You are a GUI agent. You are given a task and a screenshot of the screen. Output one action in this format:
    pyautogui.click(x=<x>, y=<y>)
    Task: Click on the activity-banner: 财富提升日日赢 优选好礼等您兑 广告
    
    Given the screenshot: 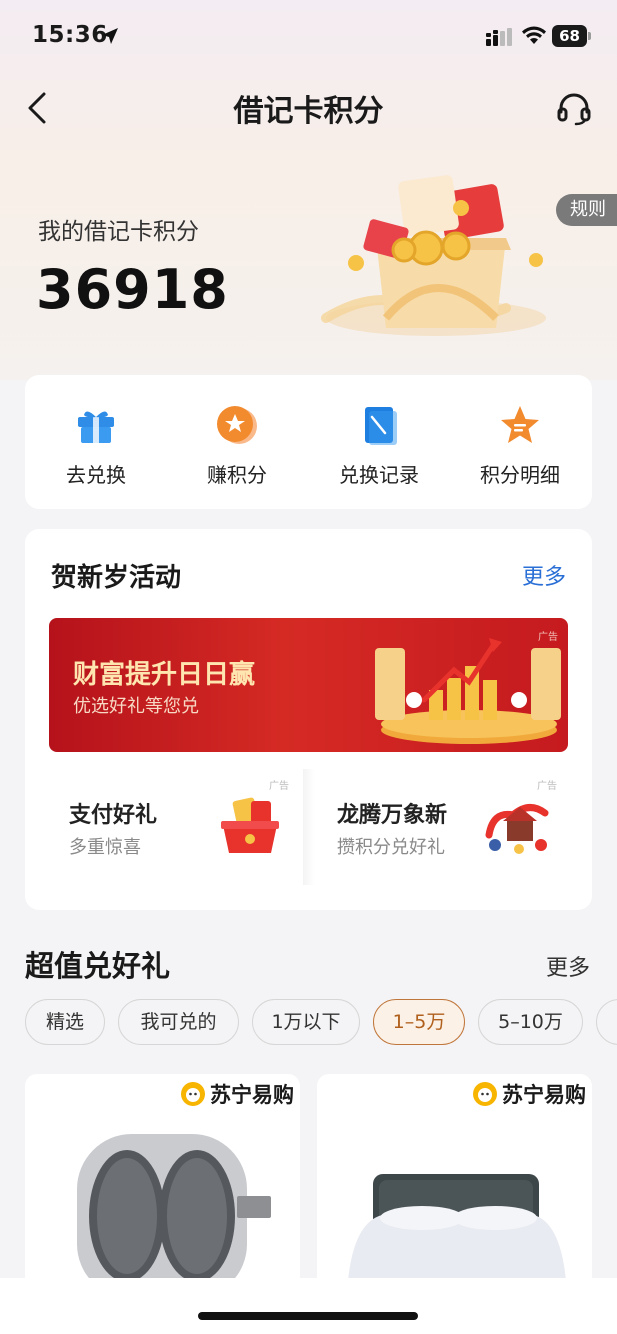 What is the action you would take?
    pyautogui.click(x=308, y=685)
    